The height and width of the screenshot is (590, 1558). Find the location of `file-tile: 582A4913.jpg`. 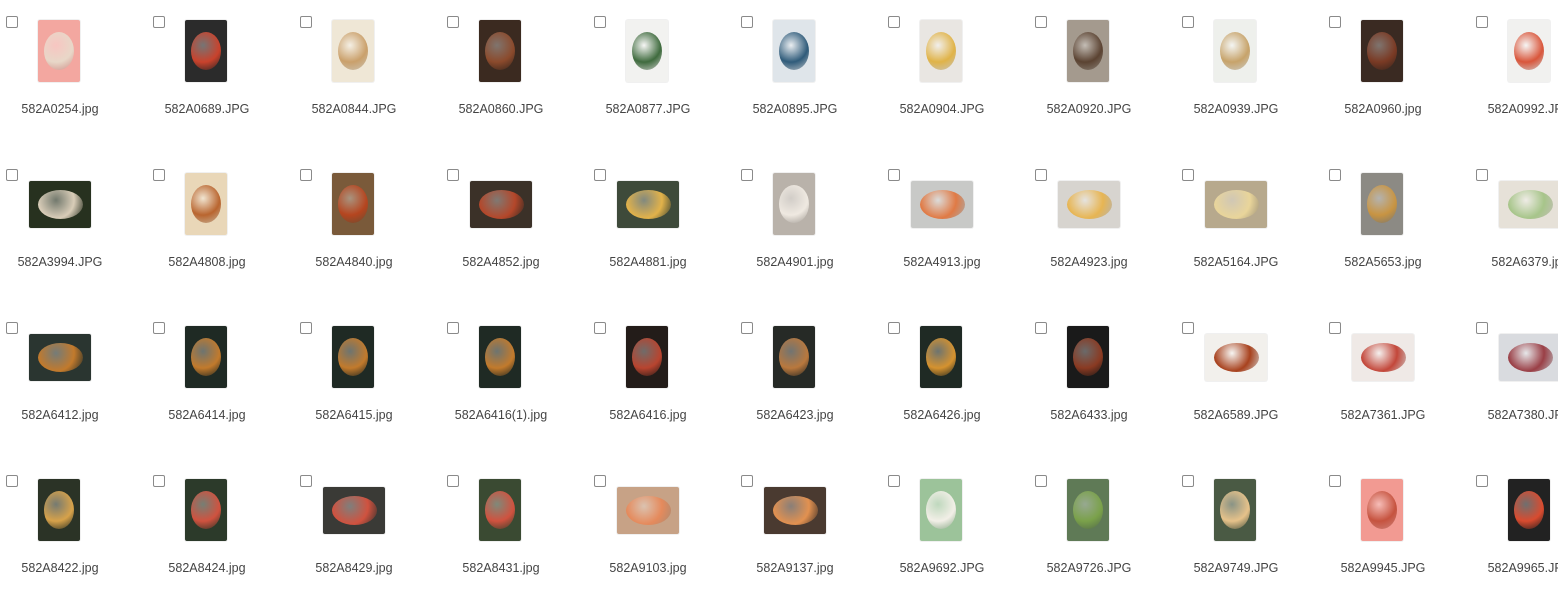

file-tile: 582A4913.jpg is located at coordinates (952, 238).